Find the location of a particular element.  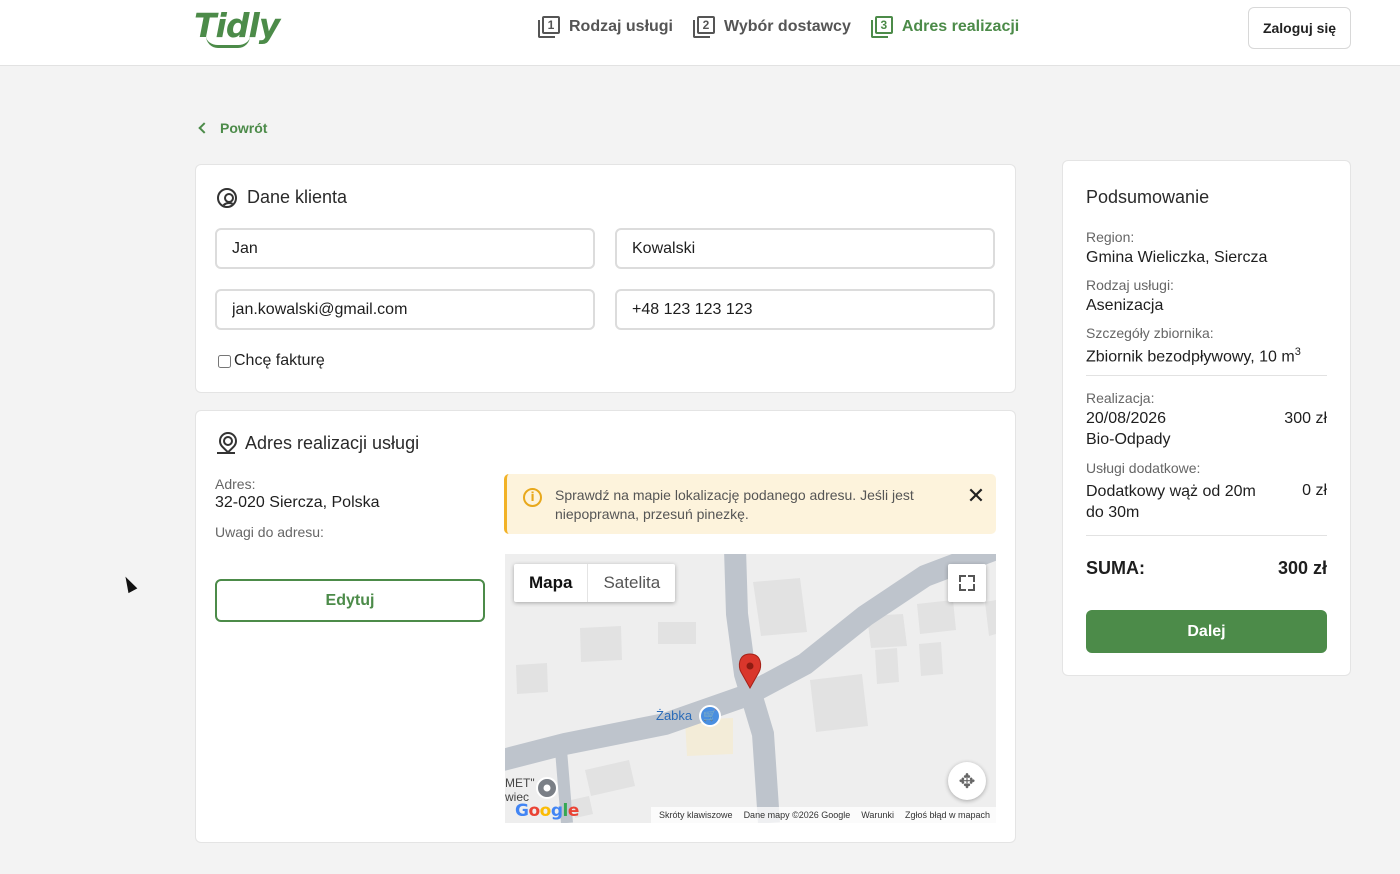

login-button: Zaloguj się is located at coordinates (1299, 28).